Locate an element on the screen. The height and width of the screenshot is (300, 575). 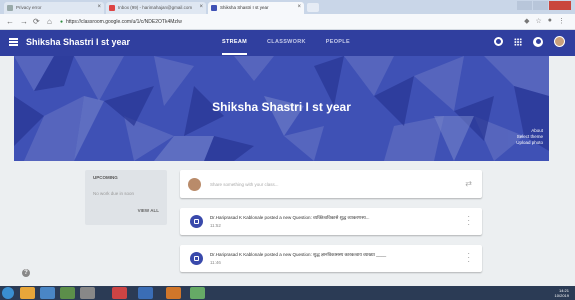
banner-title: Shiksha Shastri I st year is located at coordinates (281, 107).